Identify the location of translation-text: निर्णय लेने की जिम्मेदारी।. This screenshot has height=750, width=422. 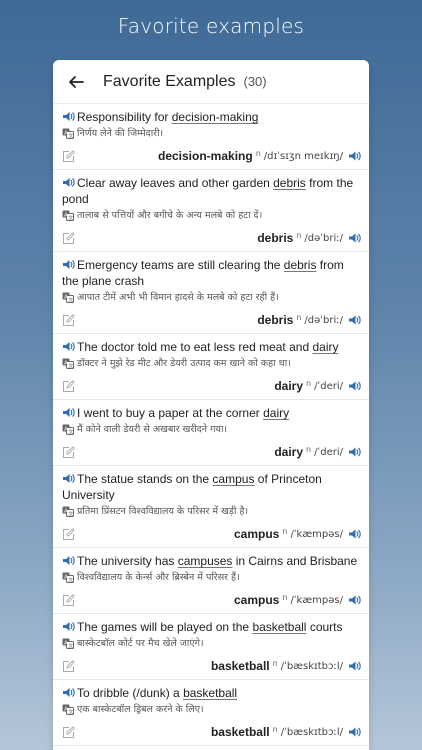
(120, 133).